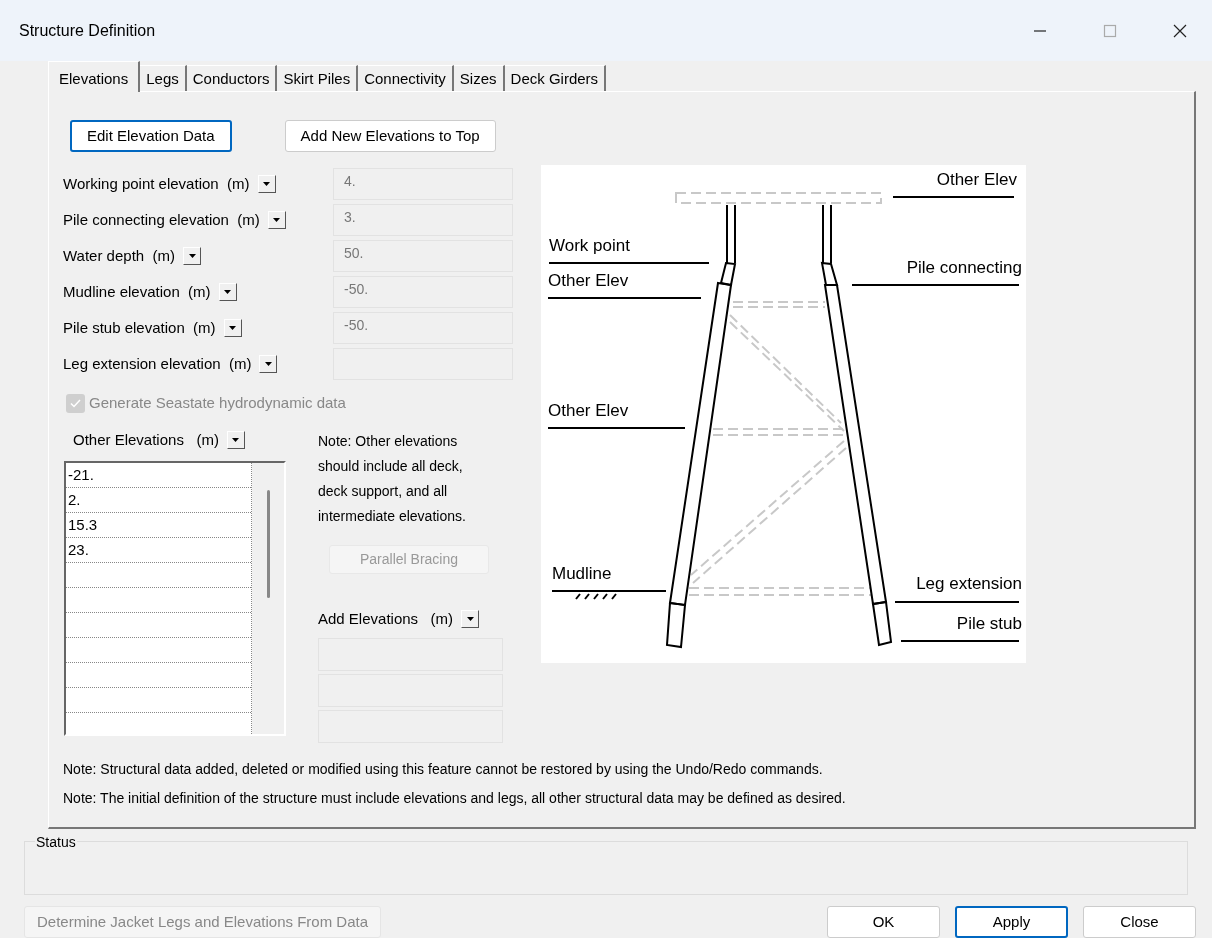 This screenshot has height=938, width=1212. I want to click on tab: Elevations, so click(94, 77).